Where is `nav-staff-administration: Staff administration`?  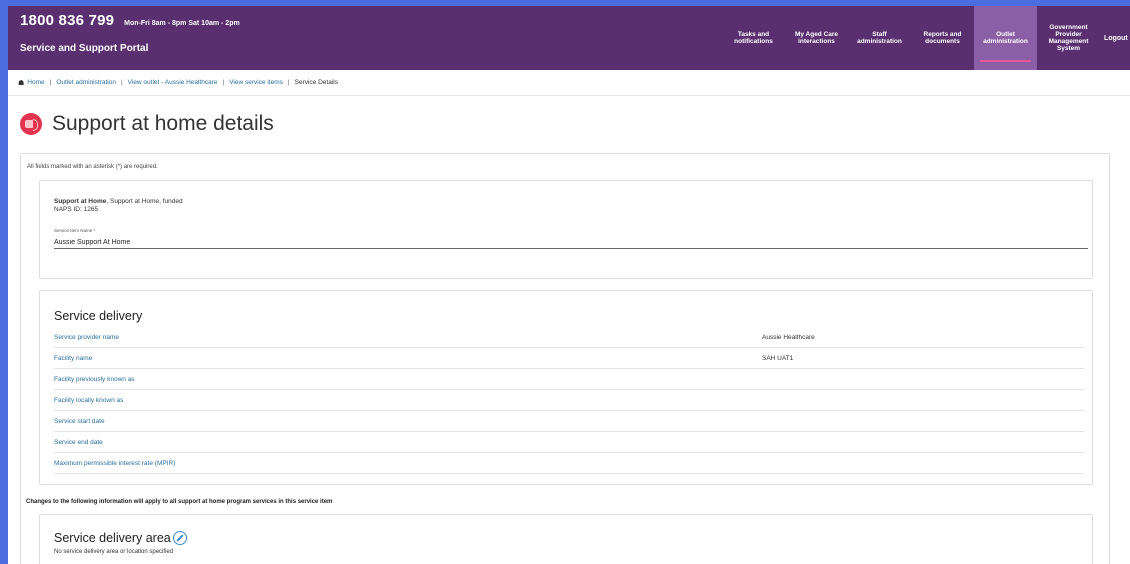 nav-staff-administration: Staff administration is located at coordinates (879, 38).